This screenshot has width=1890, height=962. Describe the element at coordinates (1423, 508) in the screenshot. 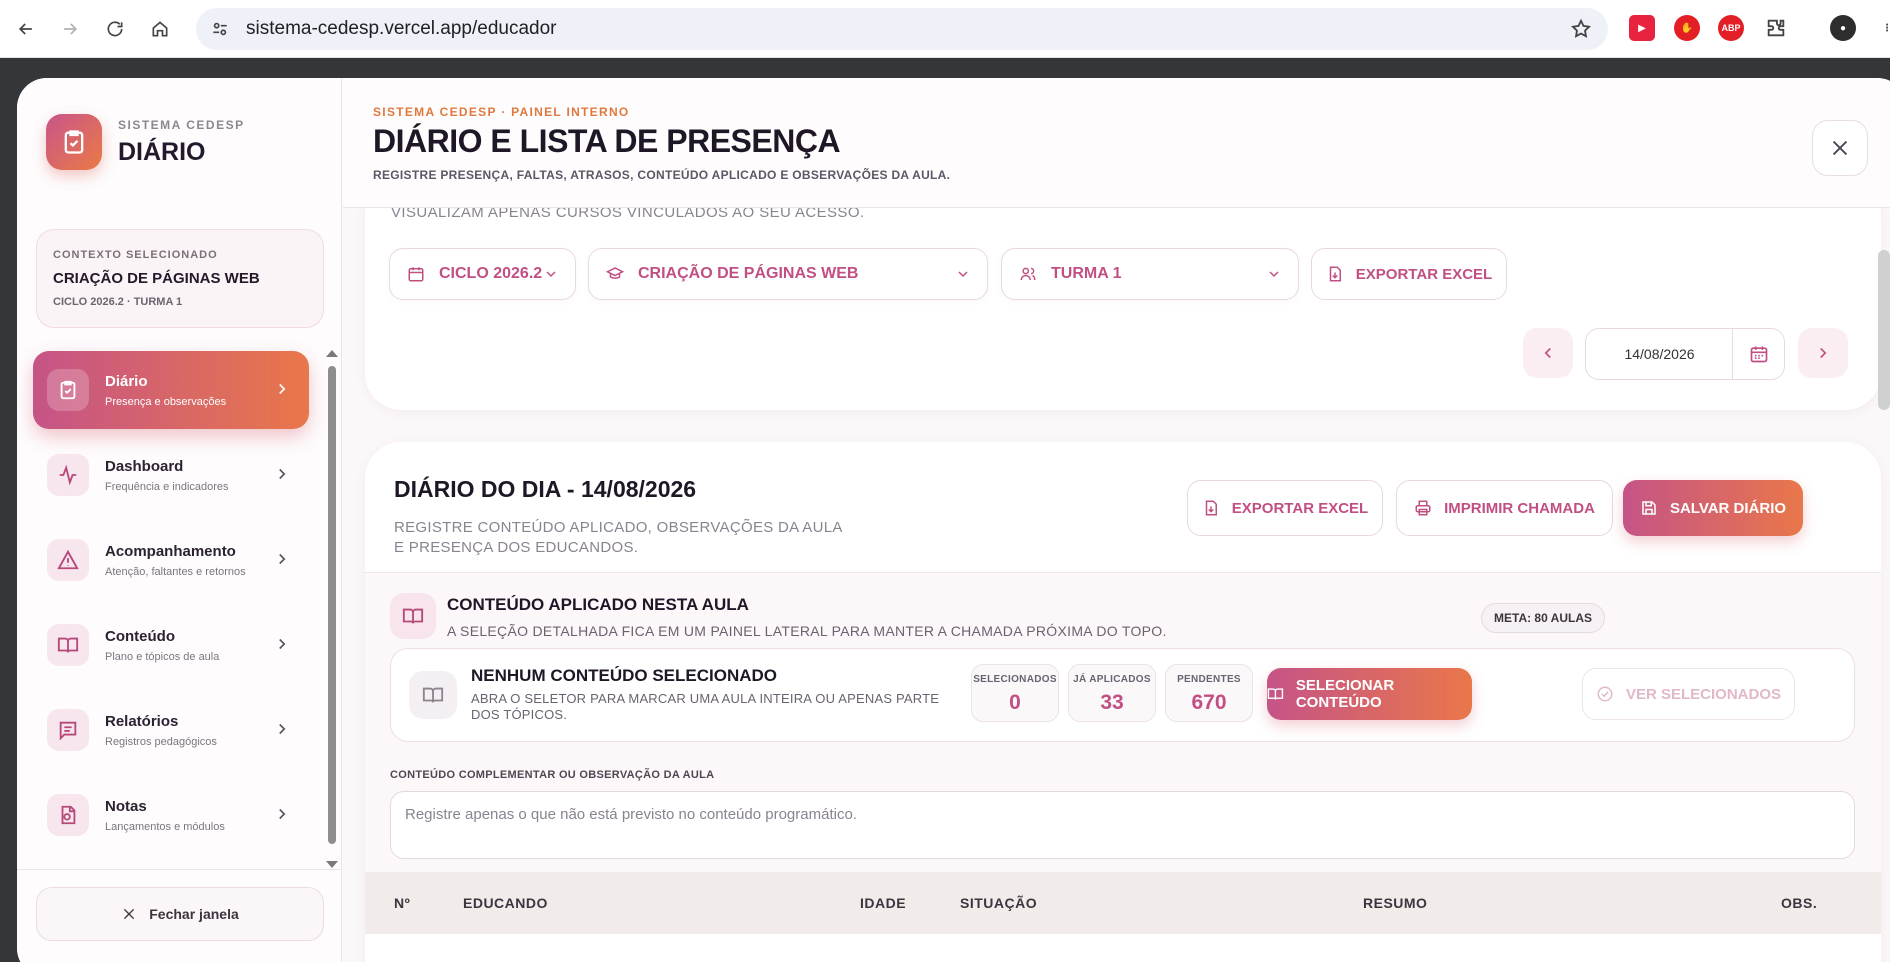

I see `printer-icon` at that location.